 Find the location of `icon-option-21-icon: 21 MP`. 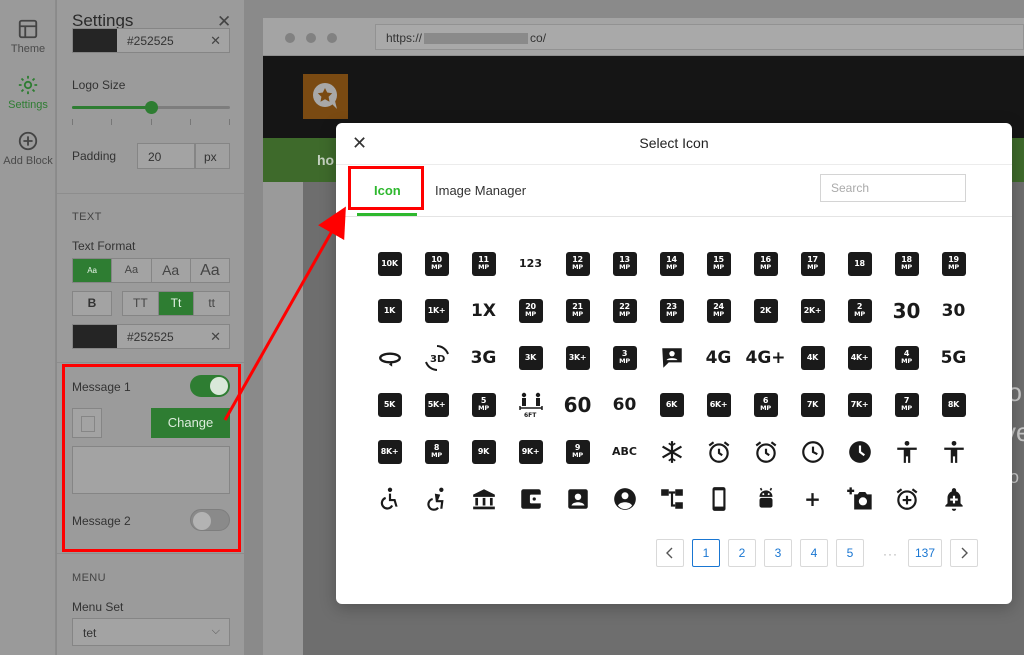

icon-option-21-icon: 21 MP is located at coordinates (577, 310).